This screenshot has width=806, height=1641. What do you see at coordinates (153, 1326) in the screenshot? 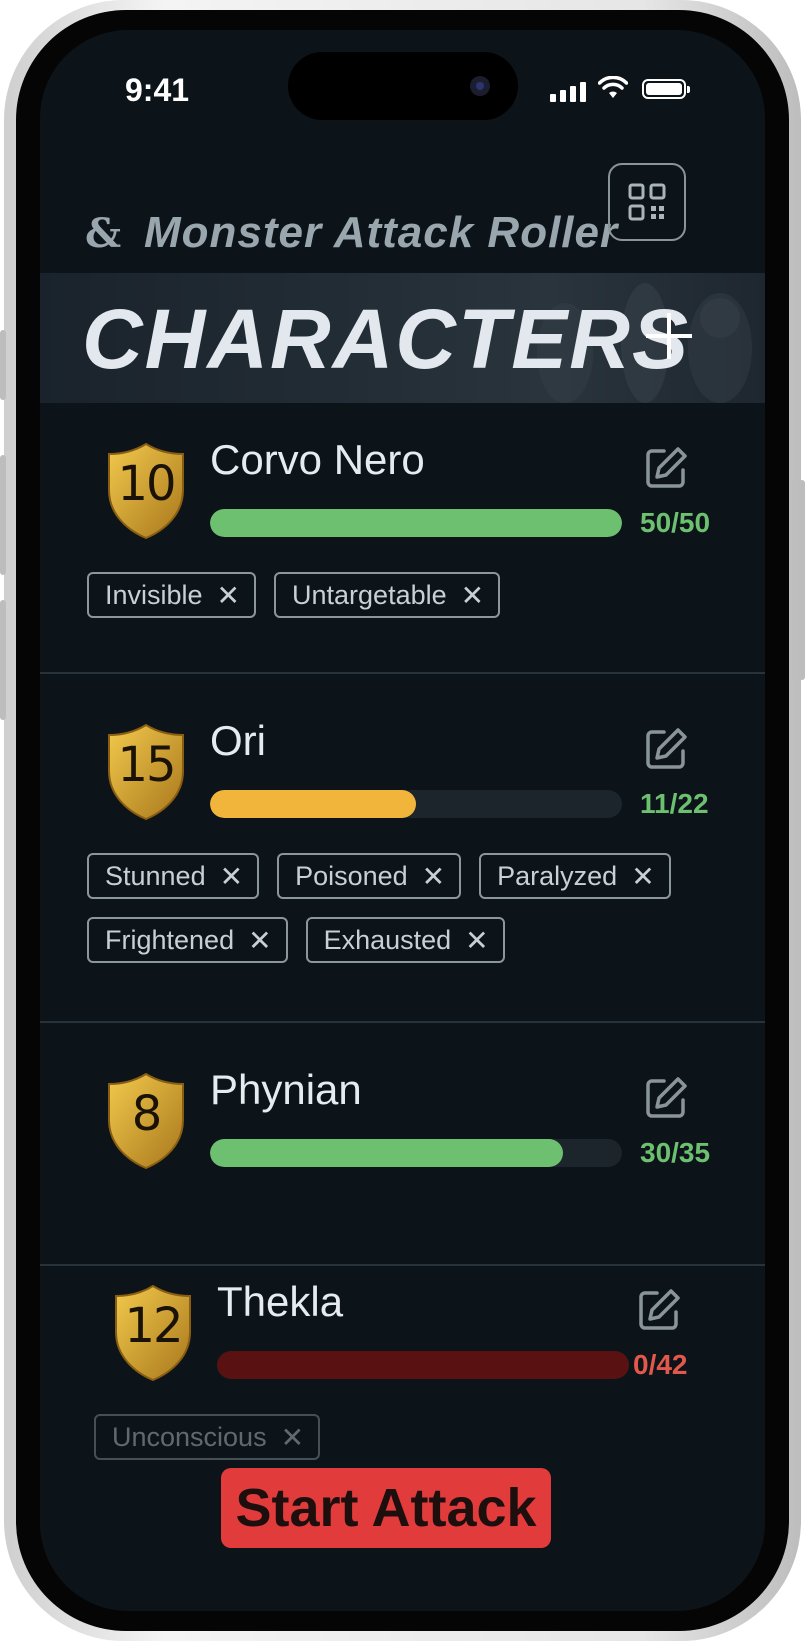
I see `character-level: 12` at bounding box center [153, 1326].